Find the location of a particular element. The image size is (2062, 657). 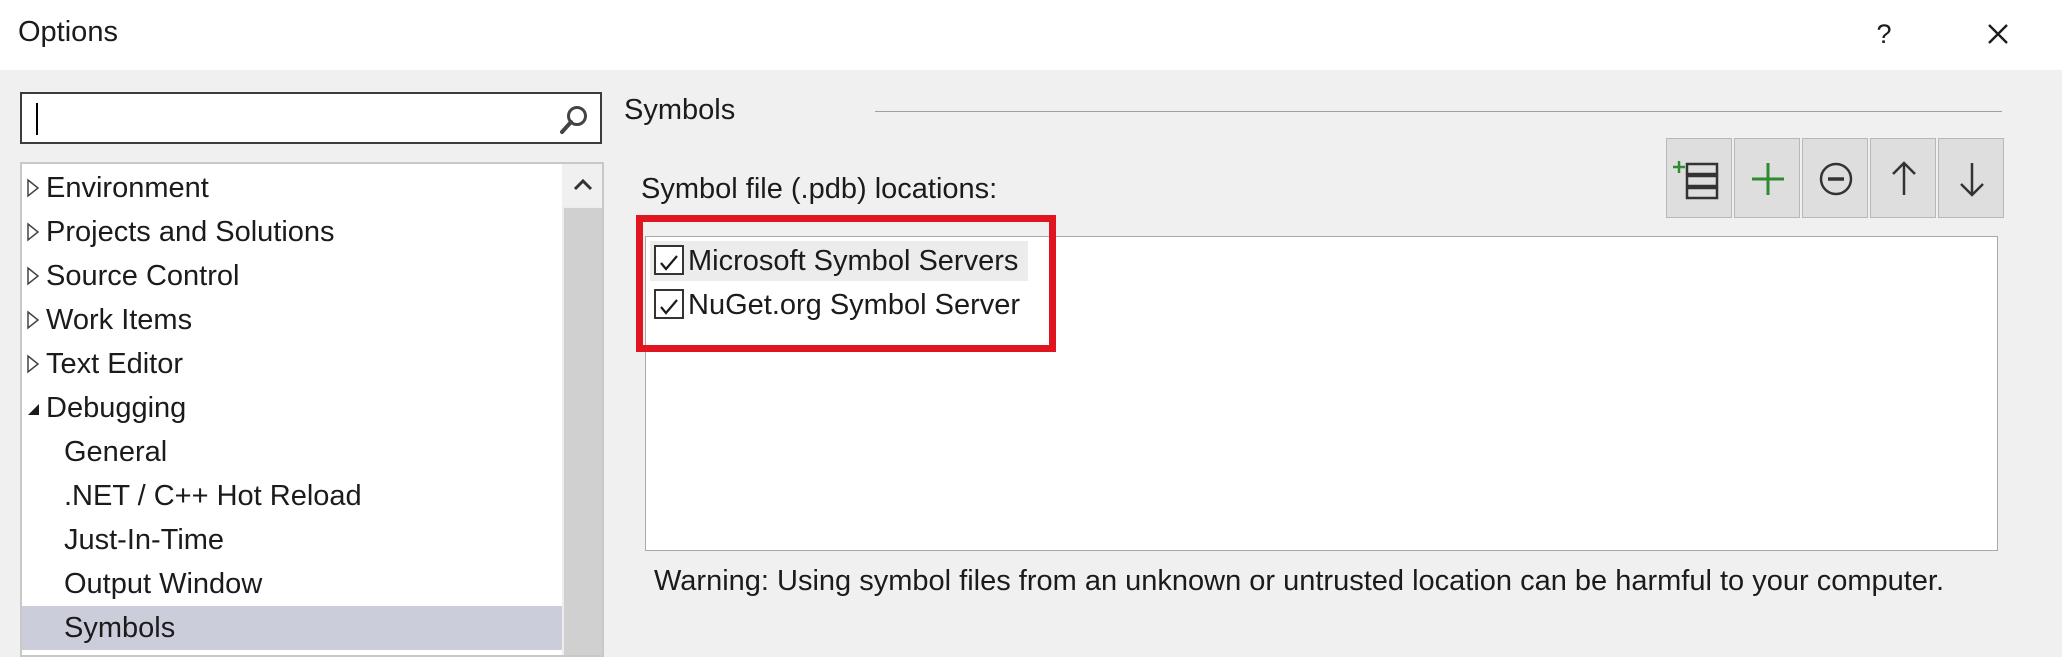

tree-item-label: Just-In-Time is located at coordinates (144, 540).